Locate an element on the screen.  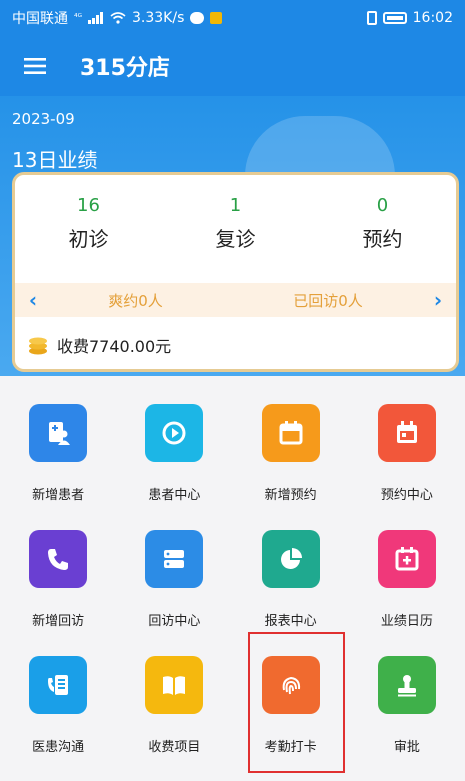
grid-item-add-appointment: 新增预约 is located at coordinates (291, 447).